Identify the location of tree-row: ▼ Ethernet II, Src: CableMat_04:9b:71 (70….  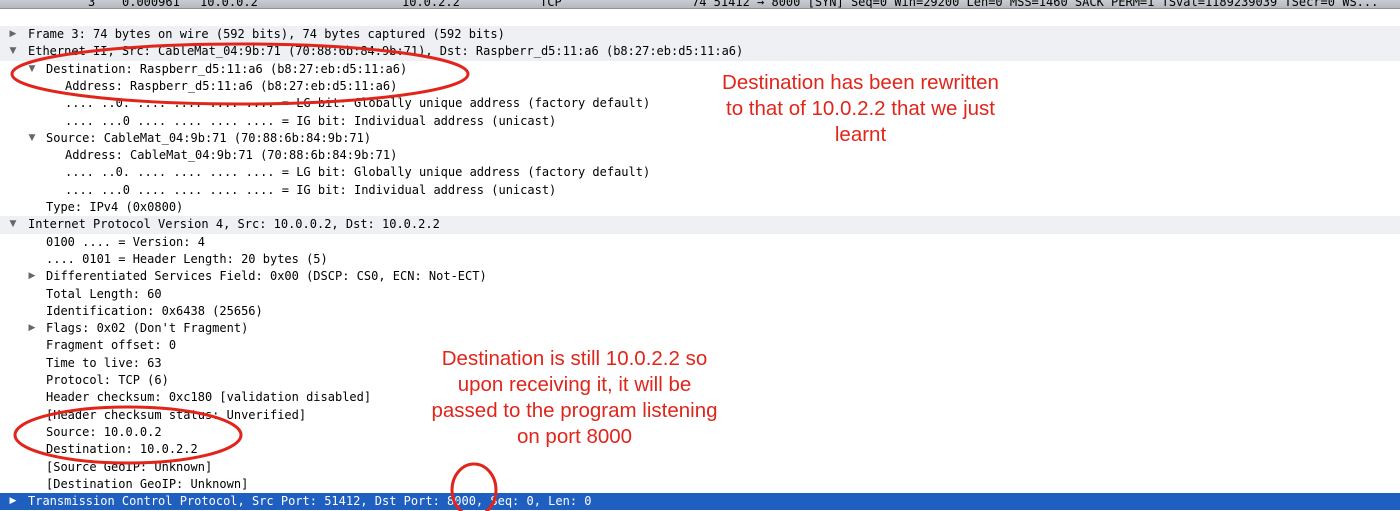
(700, 52).